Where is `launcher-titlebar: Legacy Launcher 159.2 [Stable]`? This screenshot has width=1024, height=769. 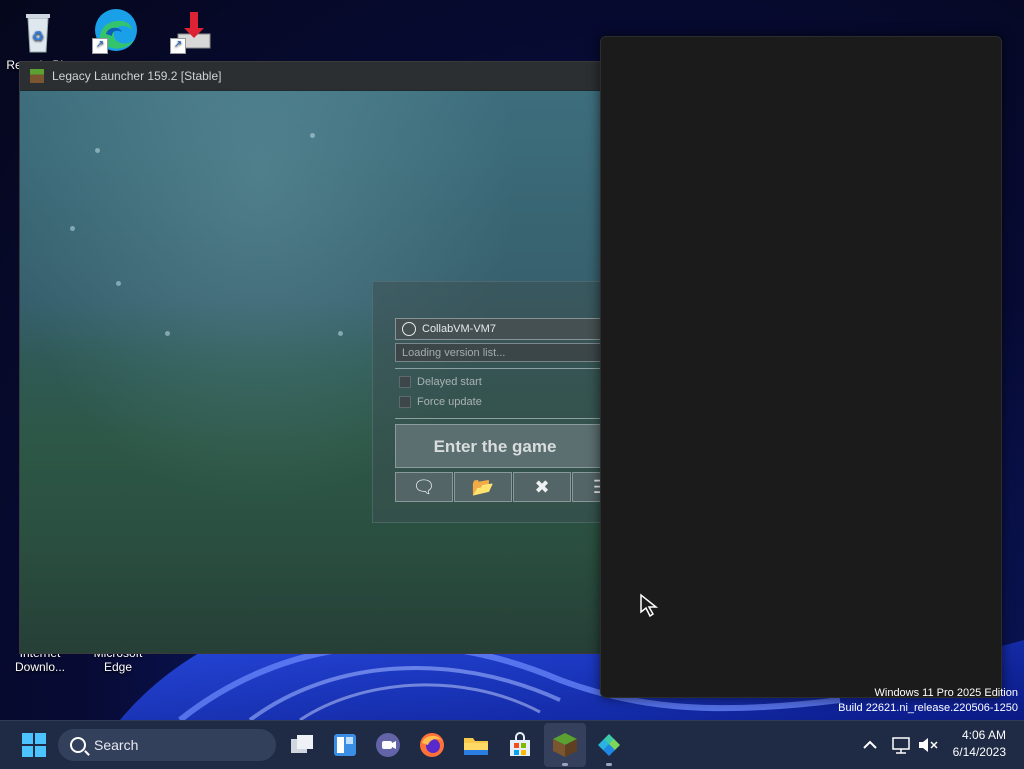 launcher-titlebar: Legacy Launcher 159.2 [Stable] is located at coordinates (320, 76).